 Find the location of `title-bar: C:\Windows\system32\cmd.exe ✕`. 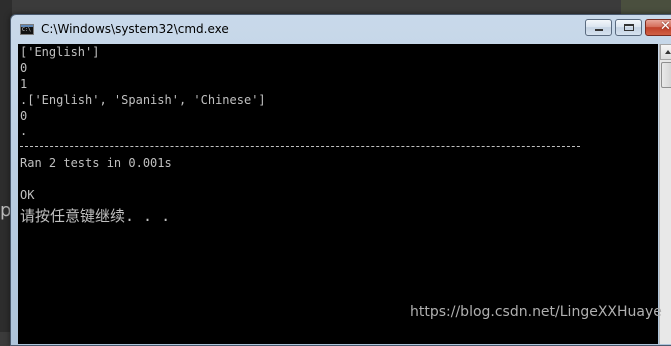

title-bar: C:\Windows\system32\cmd.exe ✕ is located at coordinates (341, 30).